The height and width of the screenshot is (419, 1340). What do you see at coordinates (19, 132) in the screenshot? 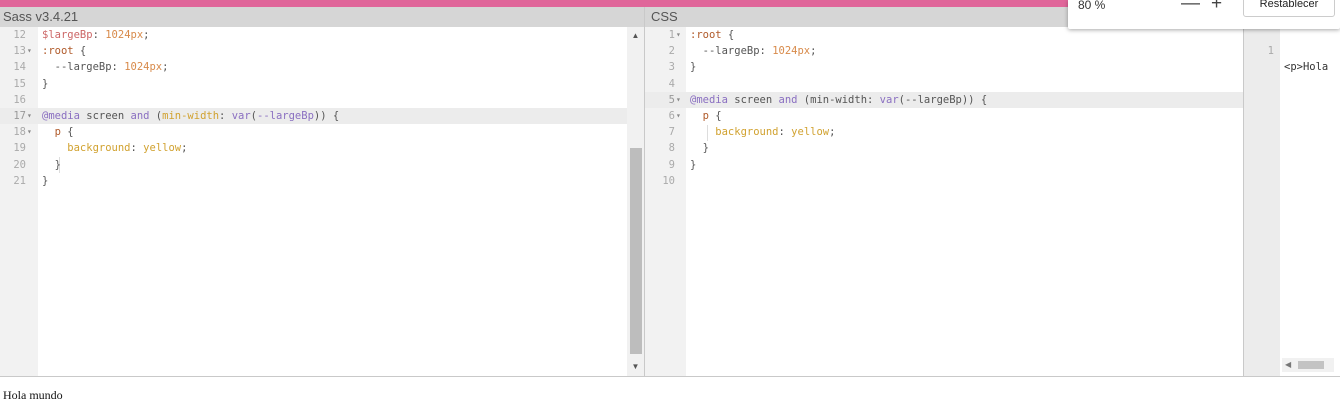
I see `line-number: 18` at bounding box center [19, 132].